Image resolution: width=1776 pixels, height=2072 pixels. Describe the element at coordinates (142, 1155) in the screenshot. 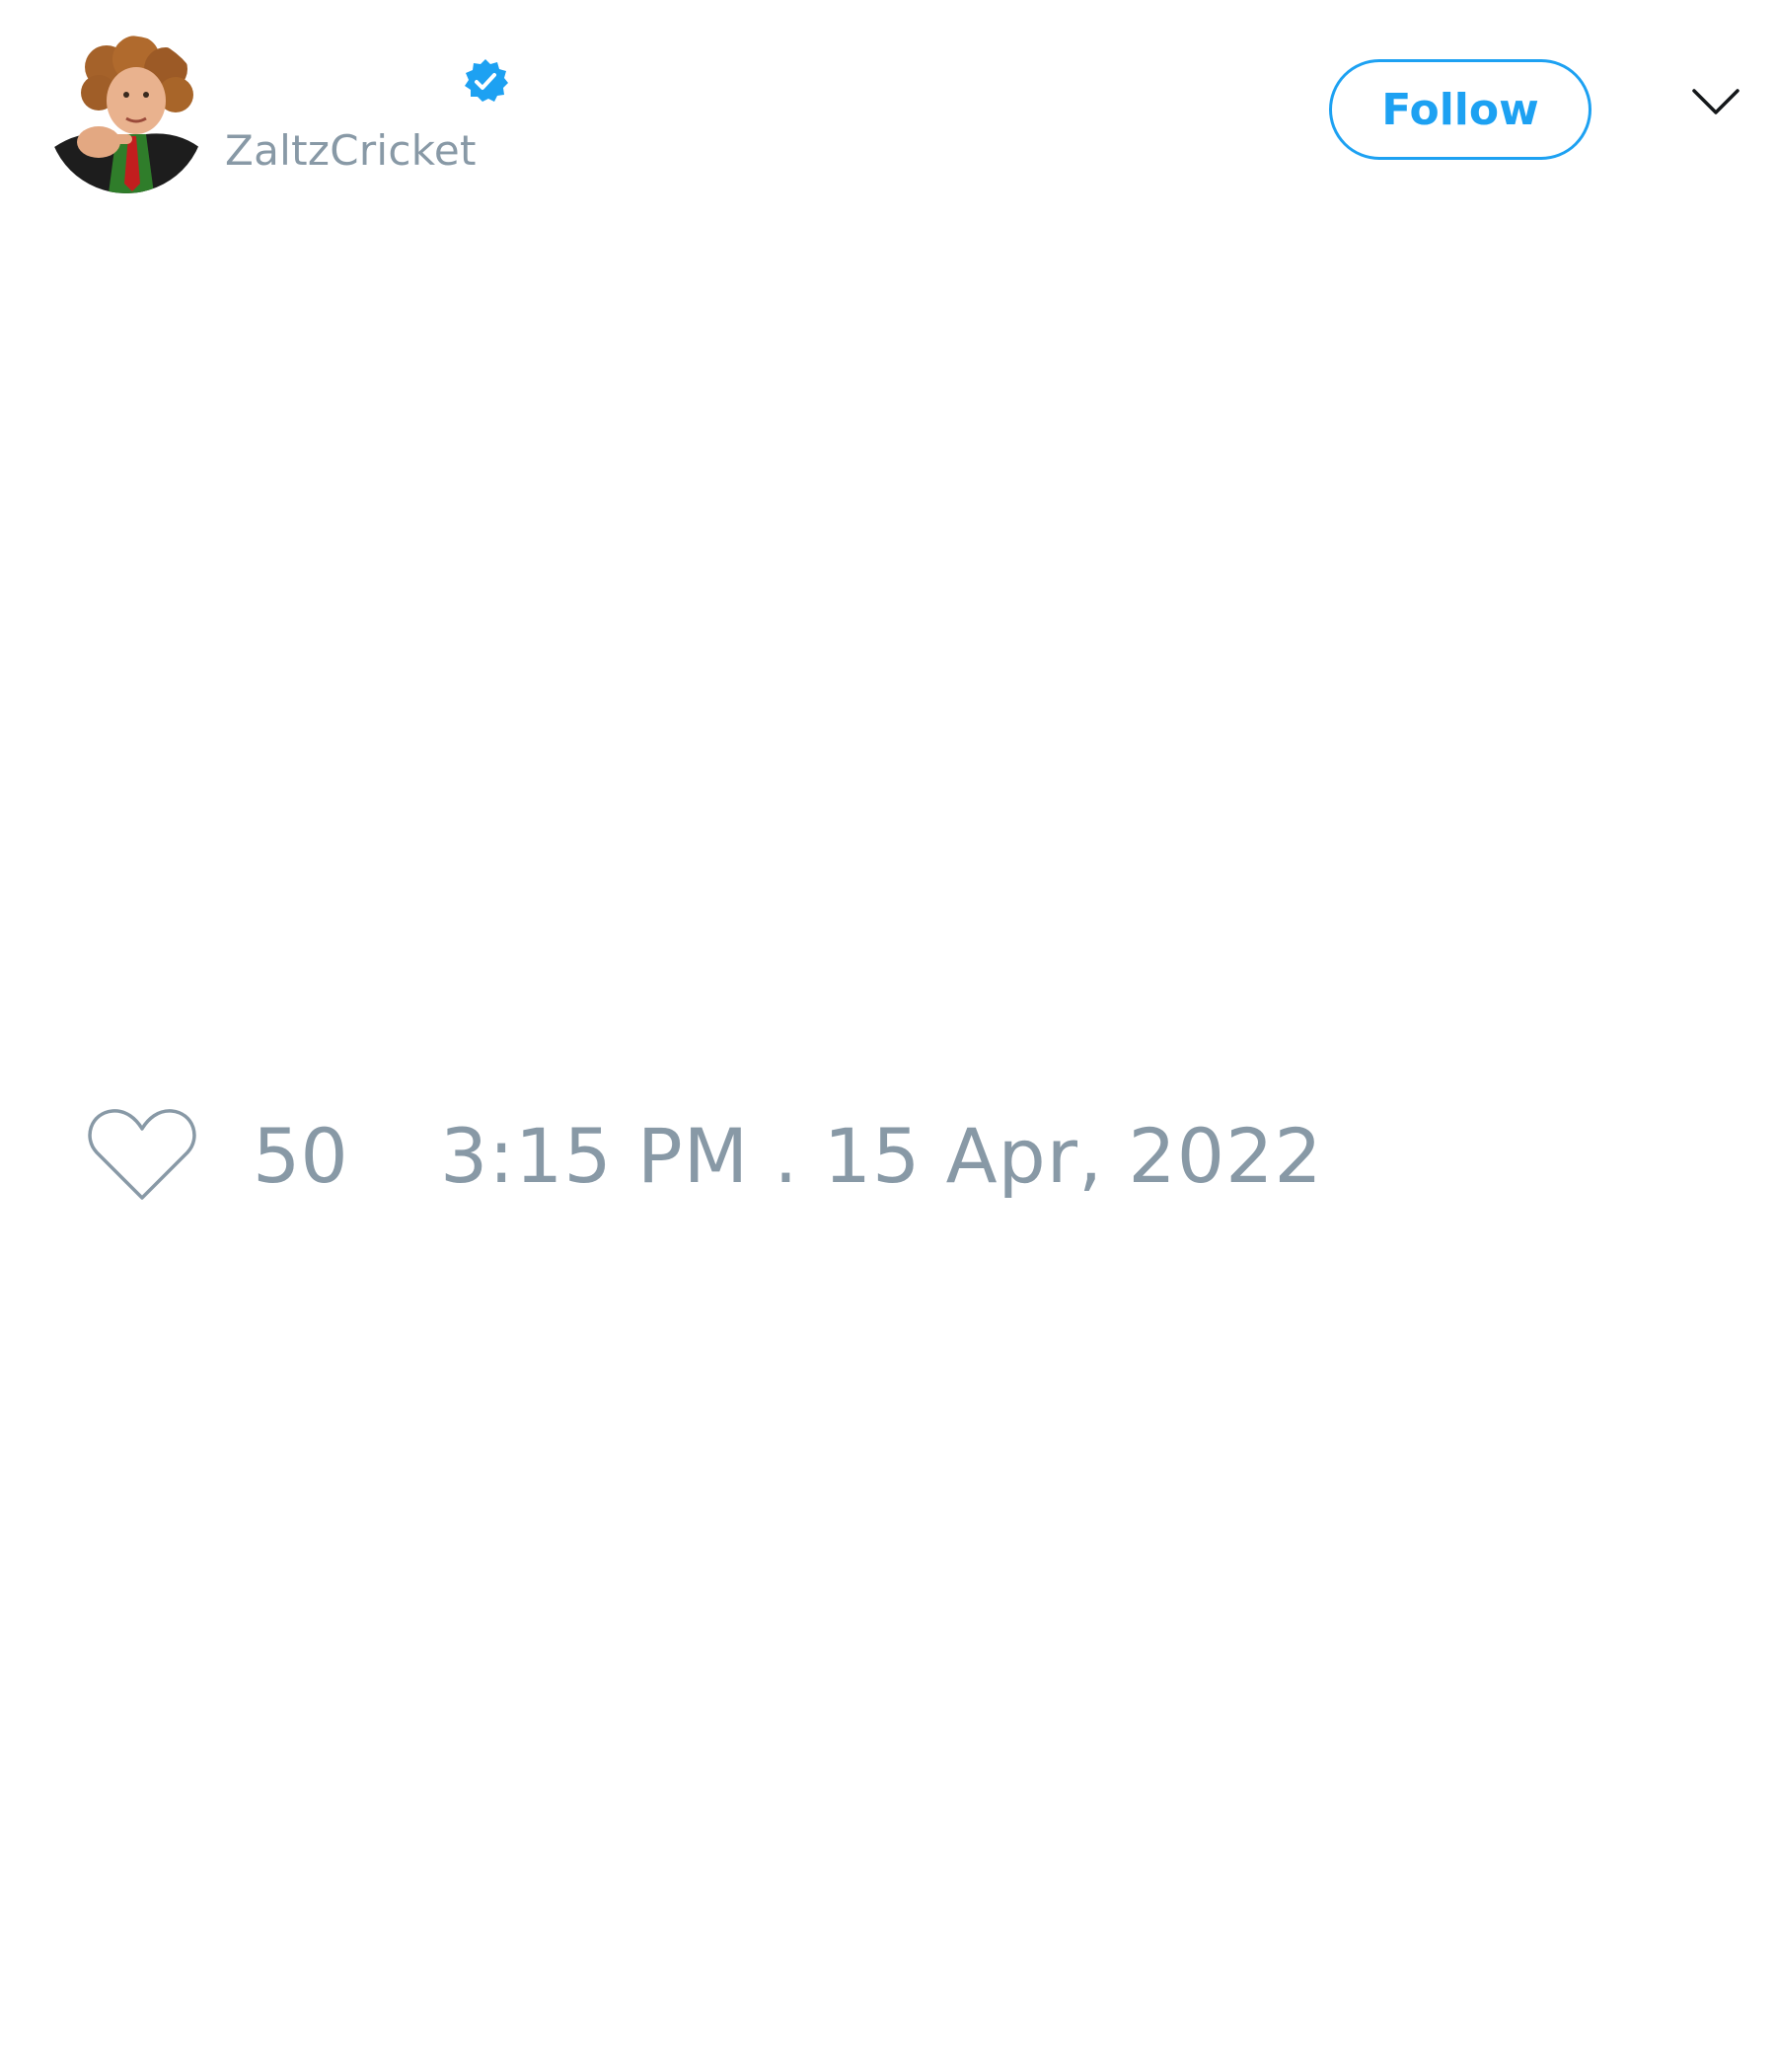

I see `heart-icon` at that location.